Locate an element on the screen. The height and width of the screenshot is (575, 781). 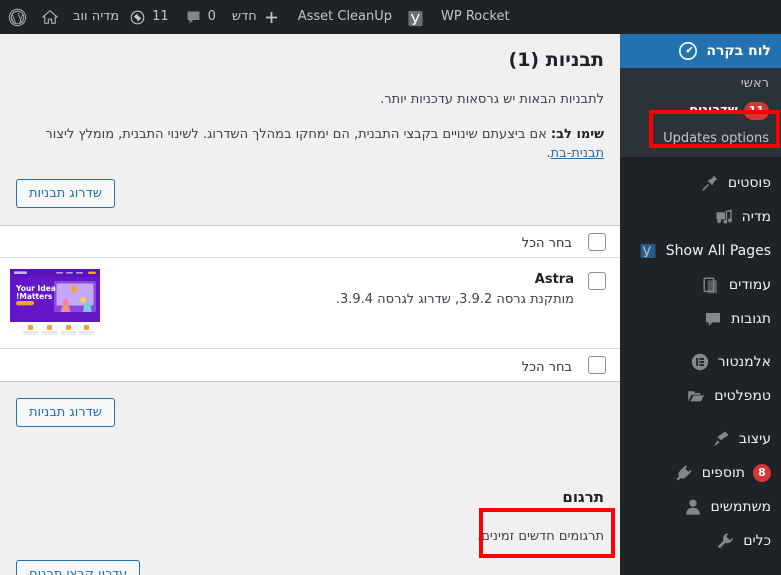
tools-icon is located at coordinates (725, 541).